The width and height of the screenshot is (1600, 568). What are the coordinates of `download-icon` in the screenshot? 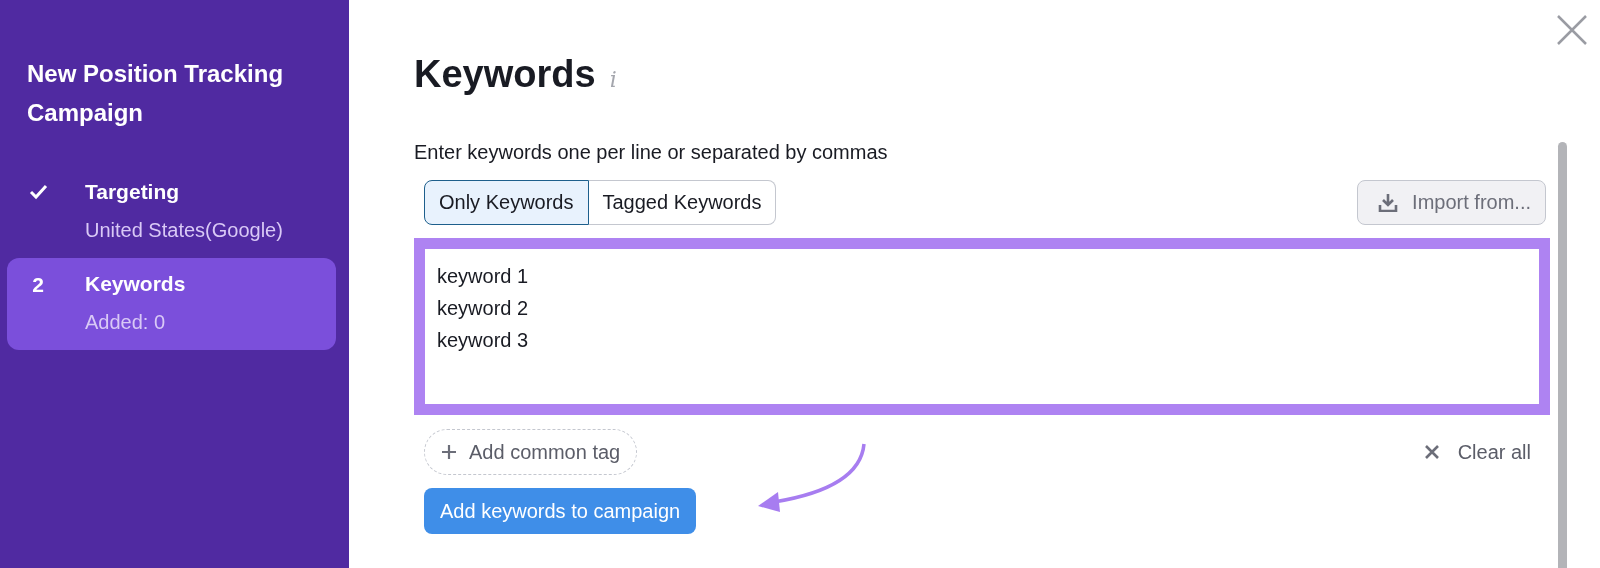 It's located at (1388, 202).